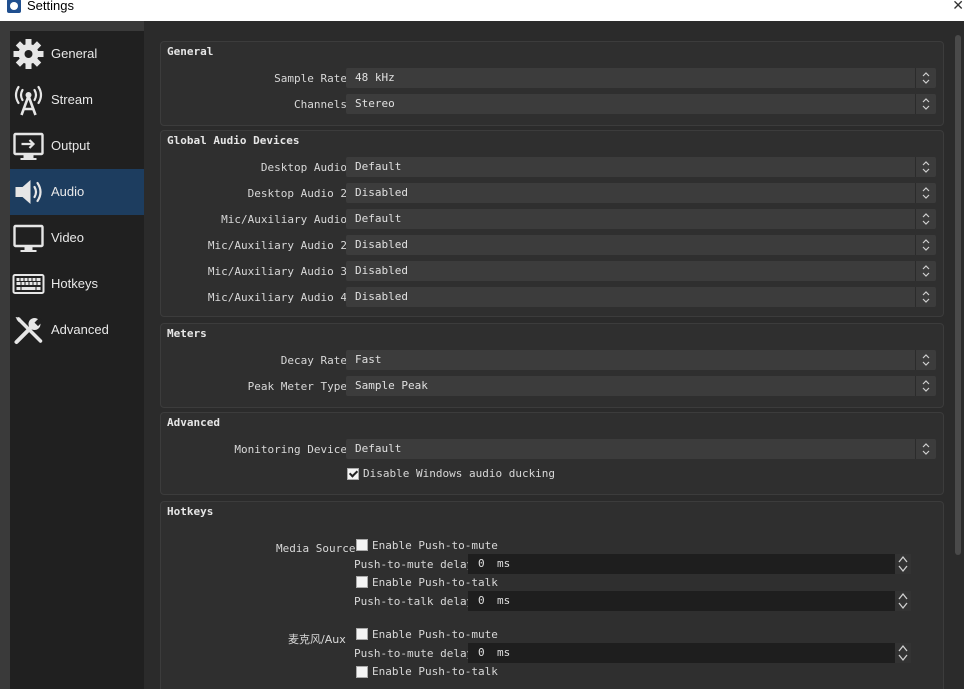 The width and height of the screenshot is (964, 689). I want to click on desktop-audio-2-select: Disabled, so click(641, 193).